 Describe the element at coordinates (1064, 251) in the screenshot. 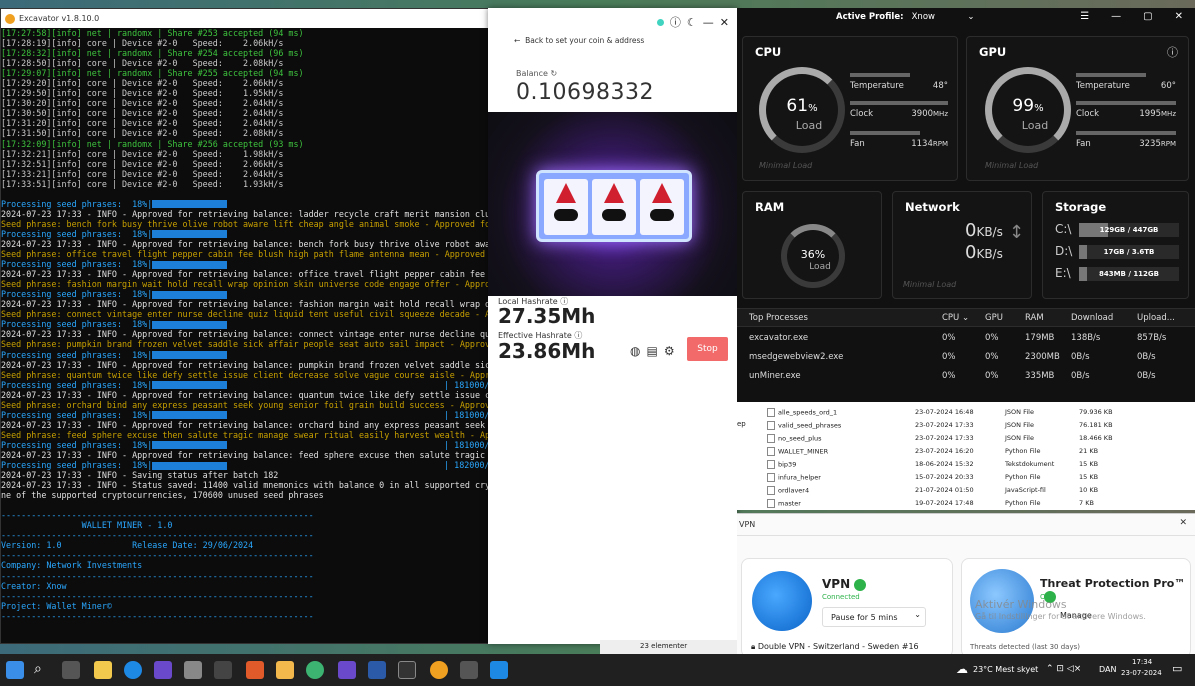

I see `drive-letter: D:\` at that location.